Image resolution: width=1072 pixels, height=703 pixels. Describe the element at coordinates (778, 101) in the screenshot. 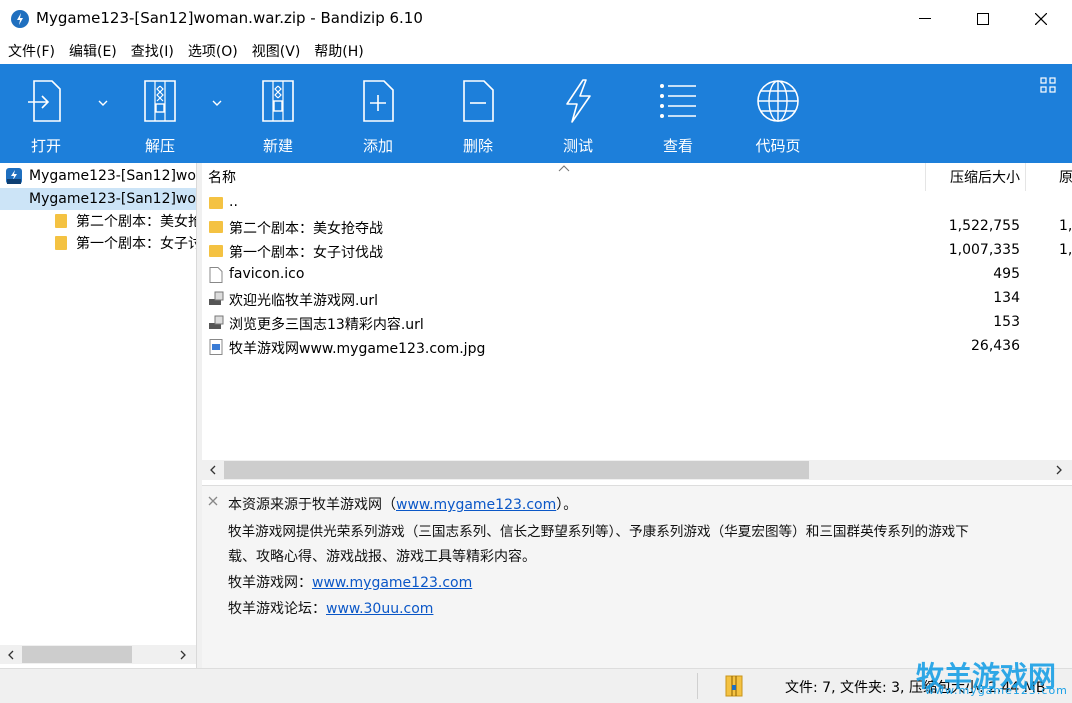

I see `globe-icon` at that location.